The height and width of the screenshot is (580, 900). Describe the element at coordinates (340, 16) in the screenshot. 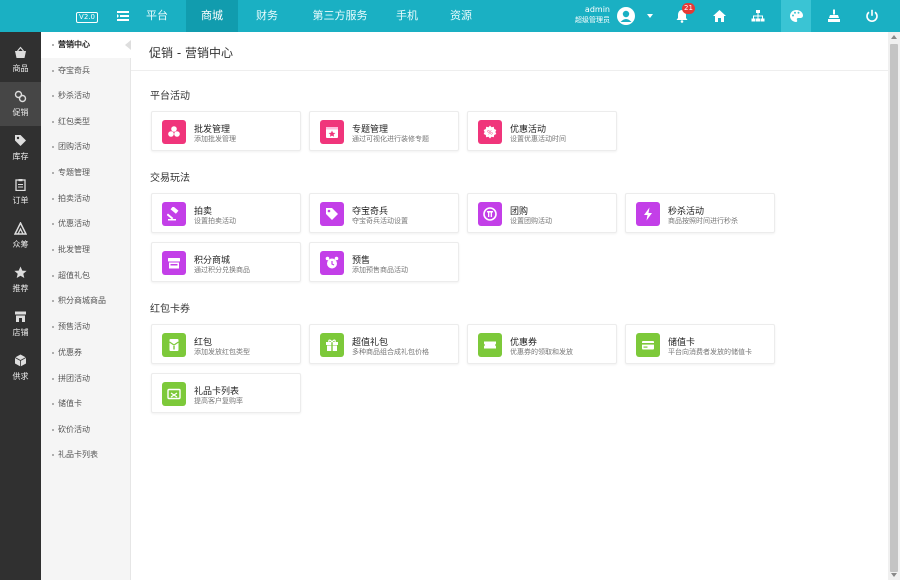

I see `tab-third-party: 第三方服务` at that location.